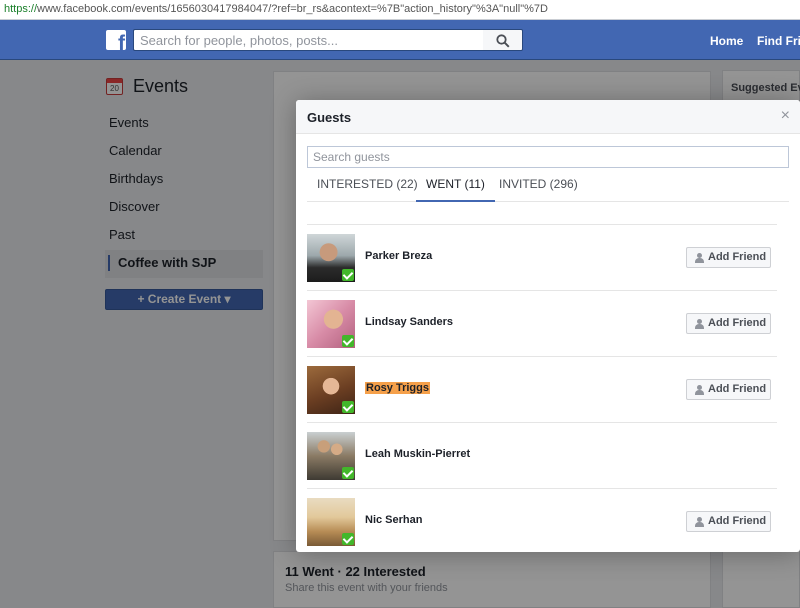 This screenshot has height=608, width=800. I want to click on list-item: Leah Muskin-Pierret, so click(542, 455).